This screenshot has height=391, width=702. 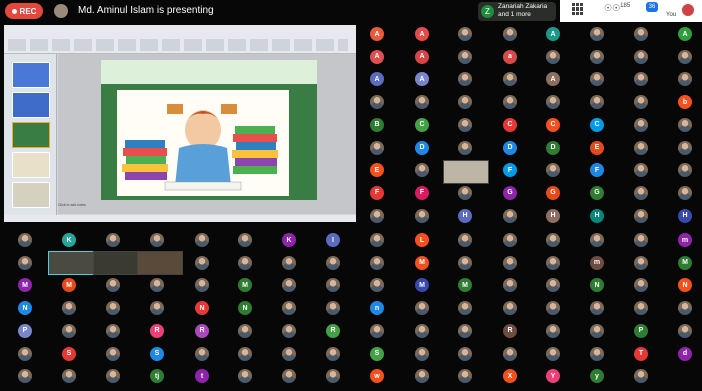 I want to click on participant-tile: S, so click(x=377, y=353).